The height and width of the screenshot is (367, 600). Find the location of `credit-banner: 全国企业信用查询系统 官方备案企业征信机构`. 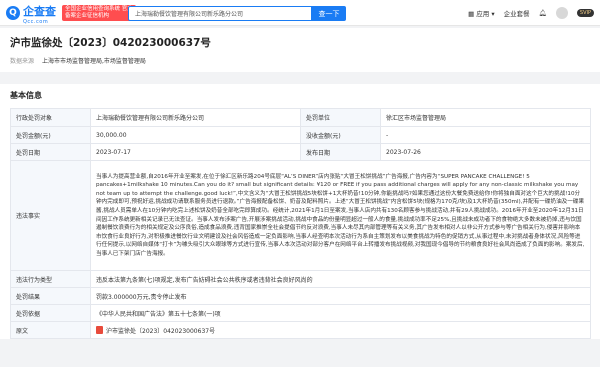

credit-banner: 全国企业信用查询系统 官方备案企业征信机构 is located at coordinates (99, 12).